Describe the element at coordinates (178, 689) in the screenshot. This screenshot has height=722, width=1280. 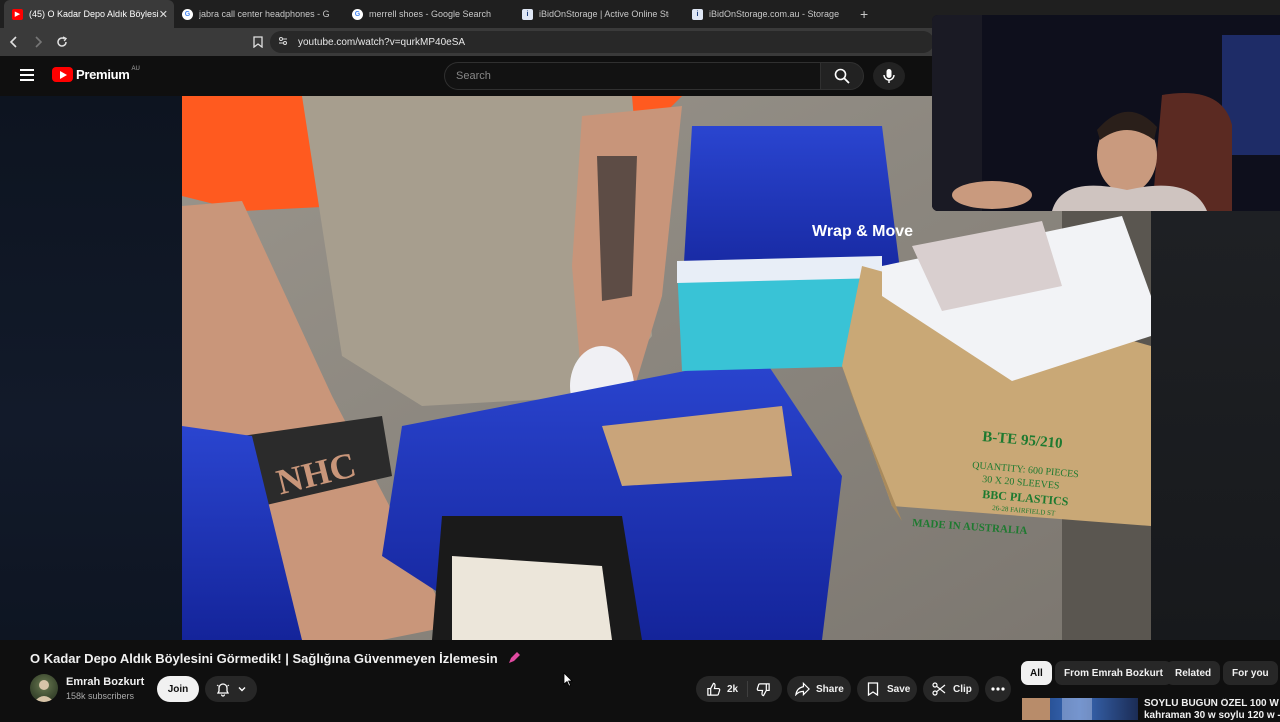
I see `join-button: Join` at that location.